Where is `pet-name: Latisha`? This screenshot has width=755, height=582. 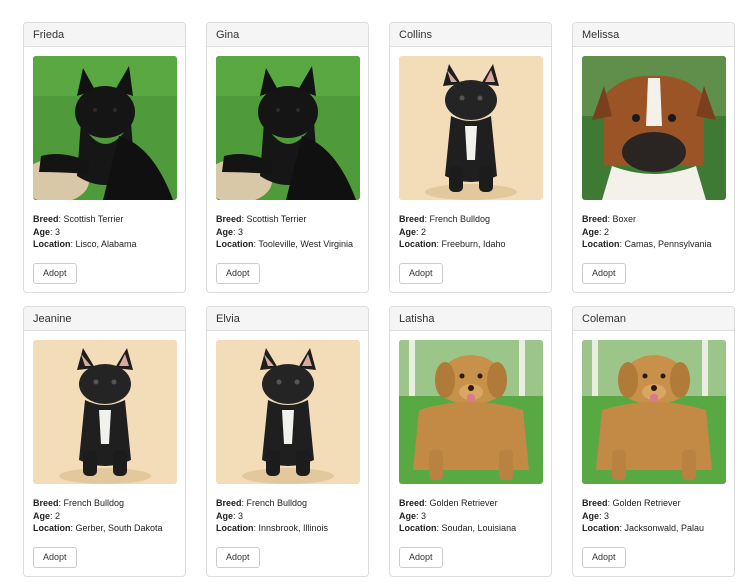
pet-name: Latisha is located at coordinates (470, 319).